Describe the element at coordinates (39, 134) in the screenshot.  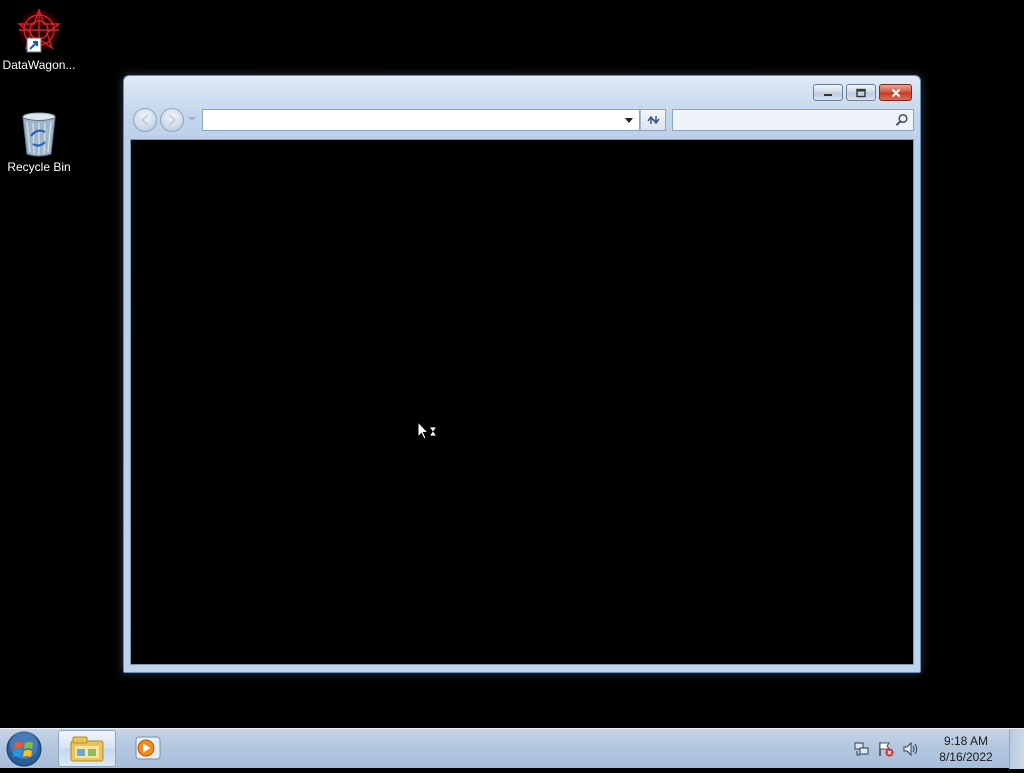
I see `recycle-bin-icon` at that location.